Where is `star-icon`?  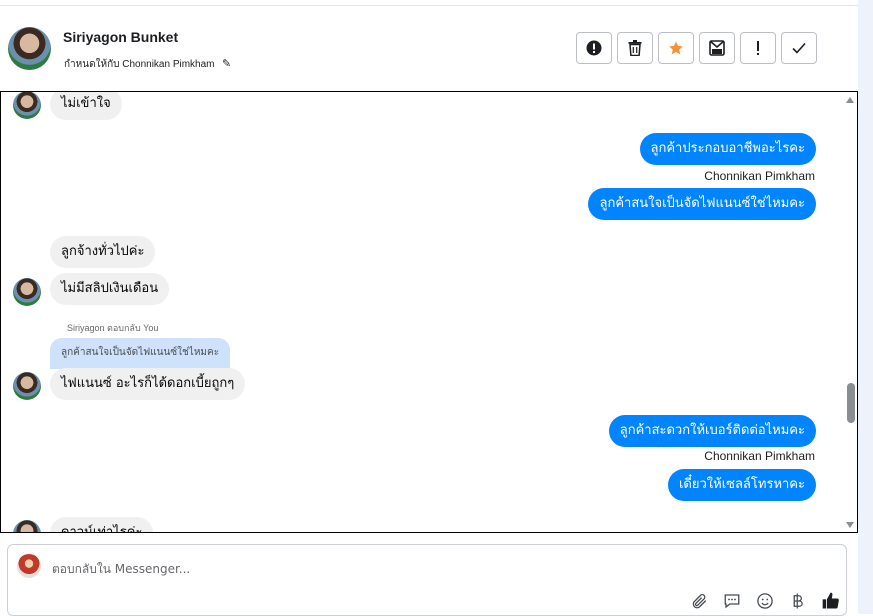
star-icon is located at coordinates (676, 48).